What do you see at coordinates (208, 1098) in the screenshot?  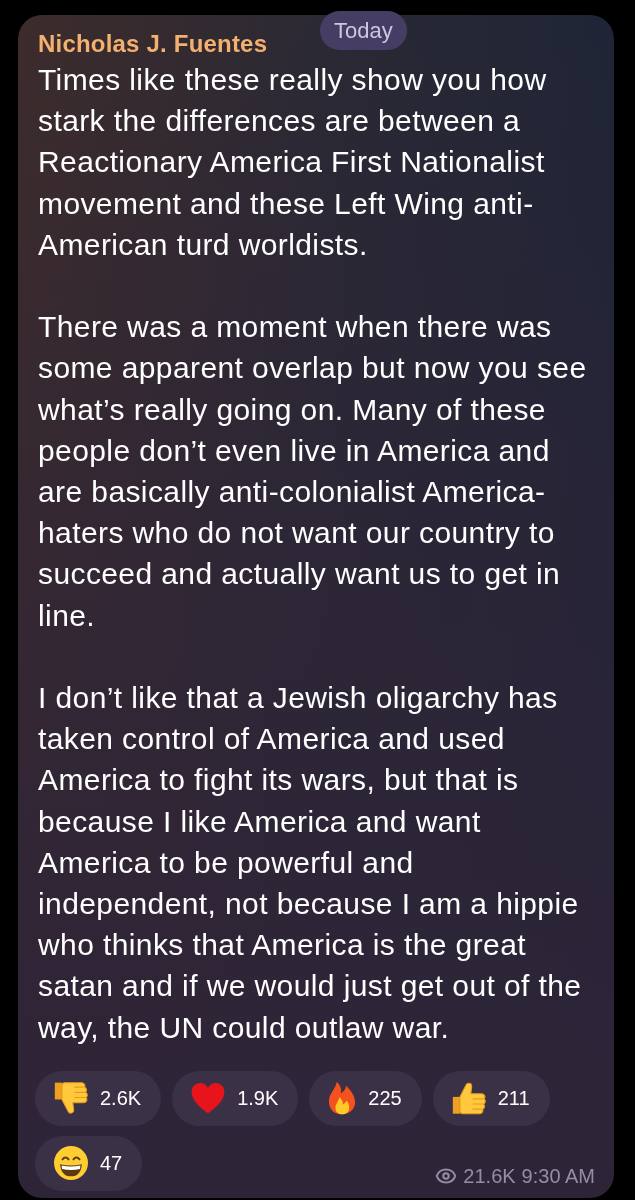 I see `heart-icon` at bounding box center [208, 1098].